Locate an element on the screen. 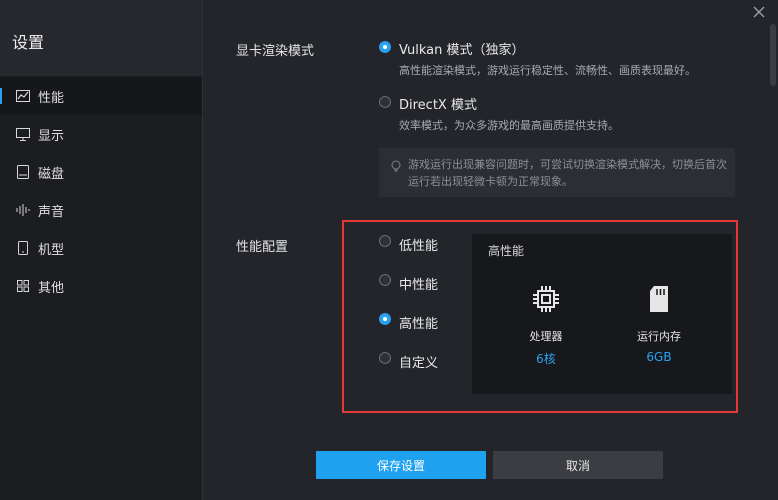  cpu-chip-icon is located at coordinates (546, 299).